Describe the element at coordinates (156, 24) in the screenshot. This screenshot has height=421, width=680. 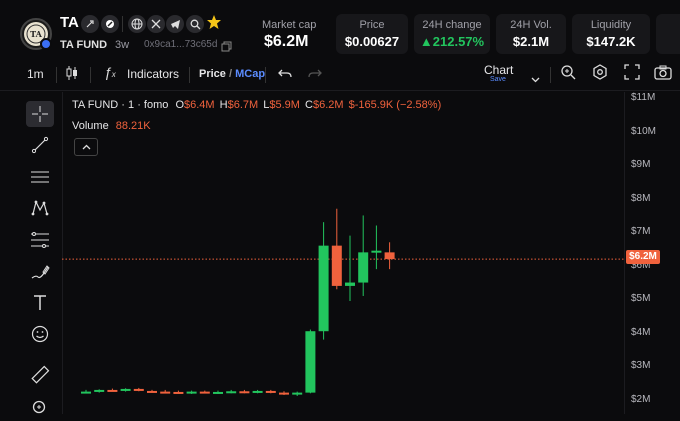
I see `x-icon` at that location.